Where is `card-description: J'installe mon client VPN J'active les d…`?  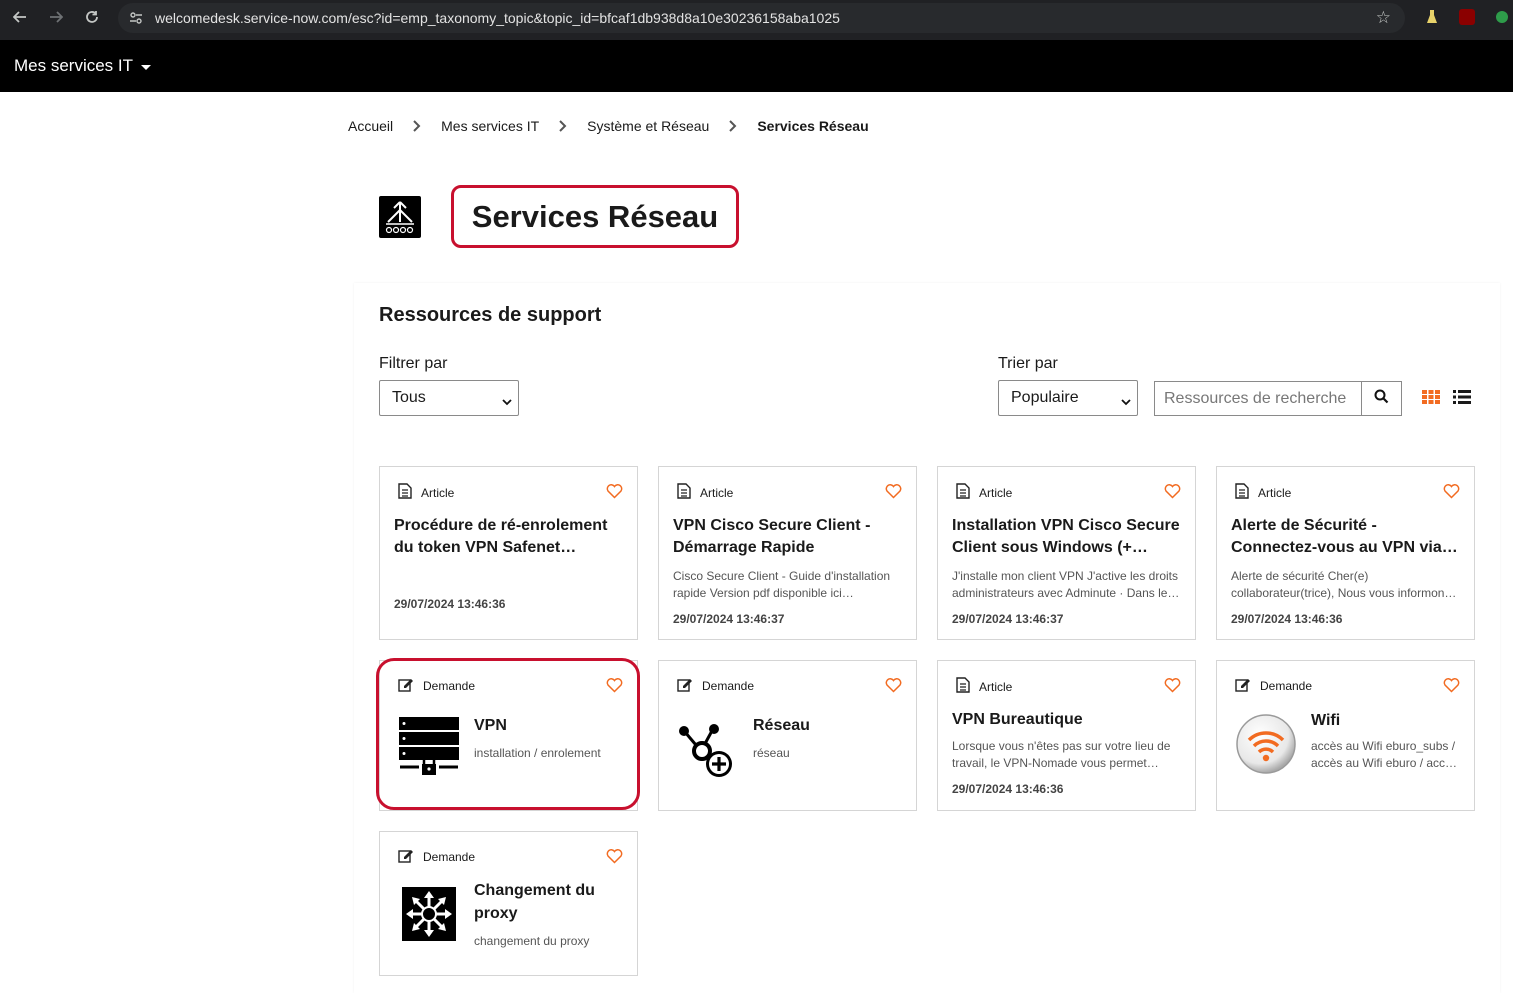
card-description: J'installe mon client VPN J'active les d… is located at coordinates (1066, 584).